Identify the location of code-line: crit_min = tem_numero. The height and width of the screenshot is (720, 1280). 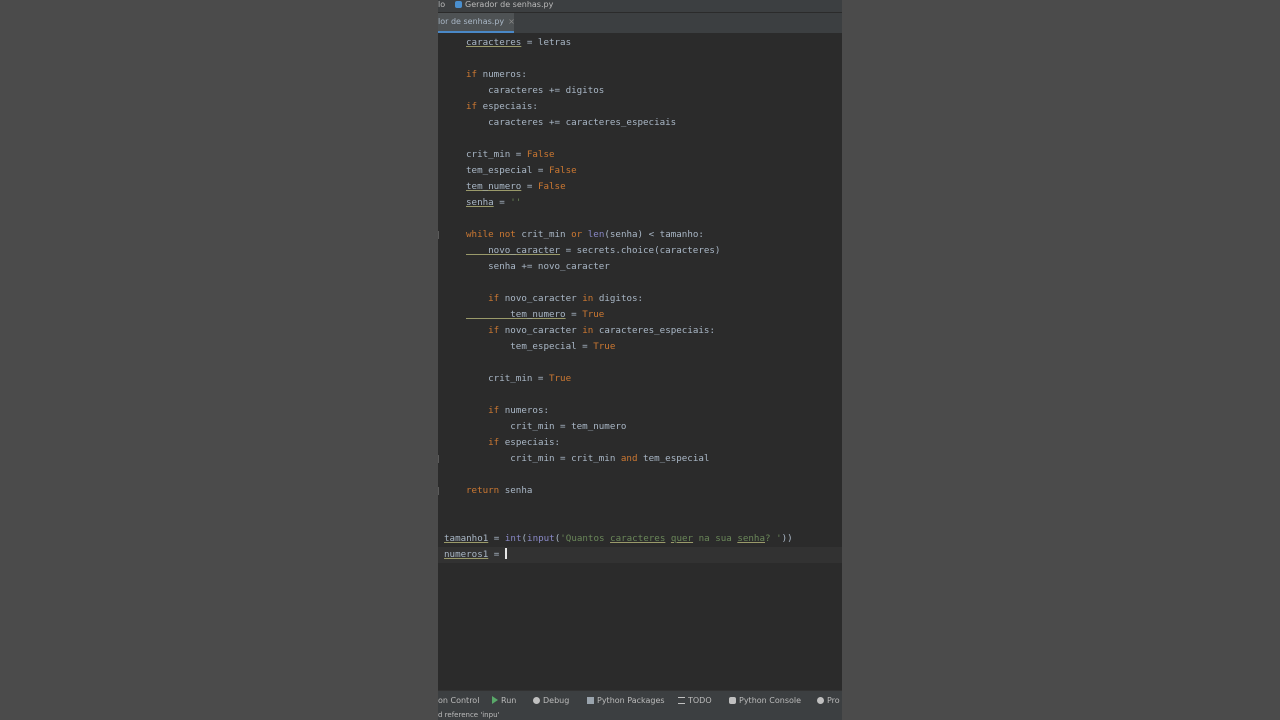
(546, 426).